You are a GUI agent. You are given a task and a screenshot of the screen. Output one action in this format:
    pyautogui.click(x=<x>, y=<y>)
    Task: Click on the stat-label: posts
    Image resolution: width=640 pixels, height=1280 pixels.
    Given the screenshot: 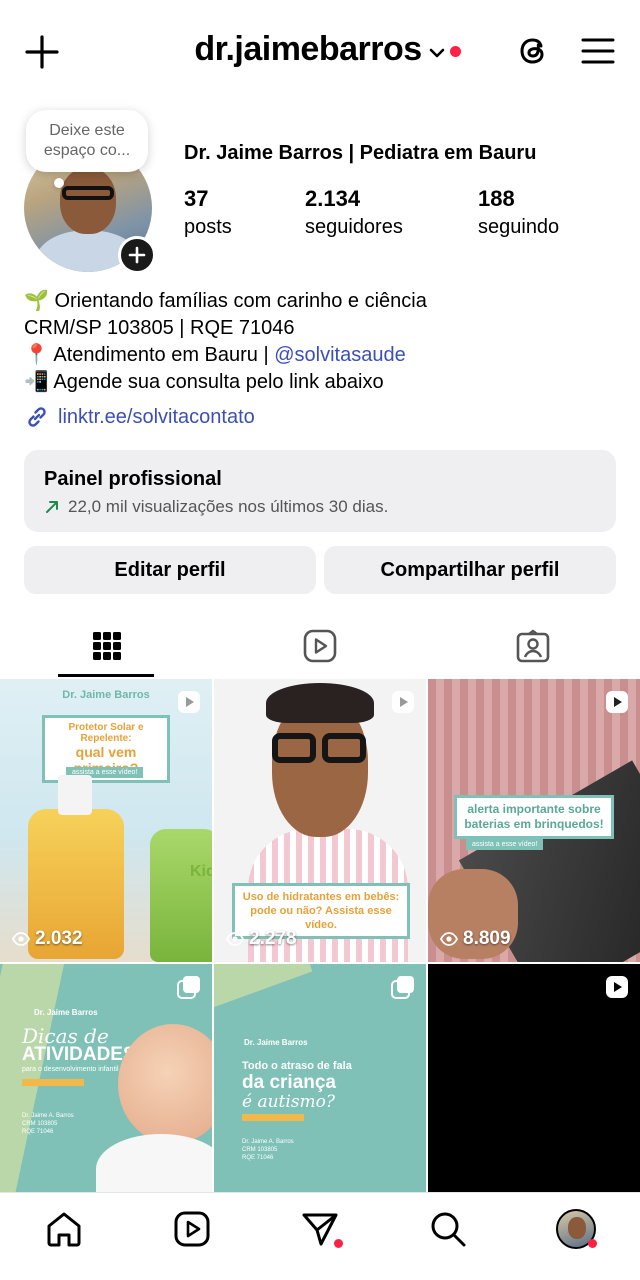 What is the action you would take?
    pyautogui.click(x=208, y=227)
    